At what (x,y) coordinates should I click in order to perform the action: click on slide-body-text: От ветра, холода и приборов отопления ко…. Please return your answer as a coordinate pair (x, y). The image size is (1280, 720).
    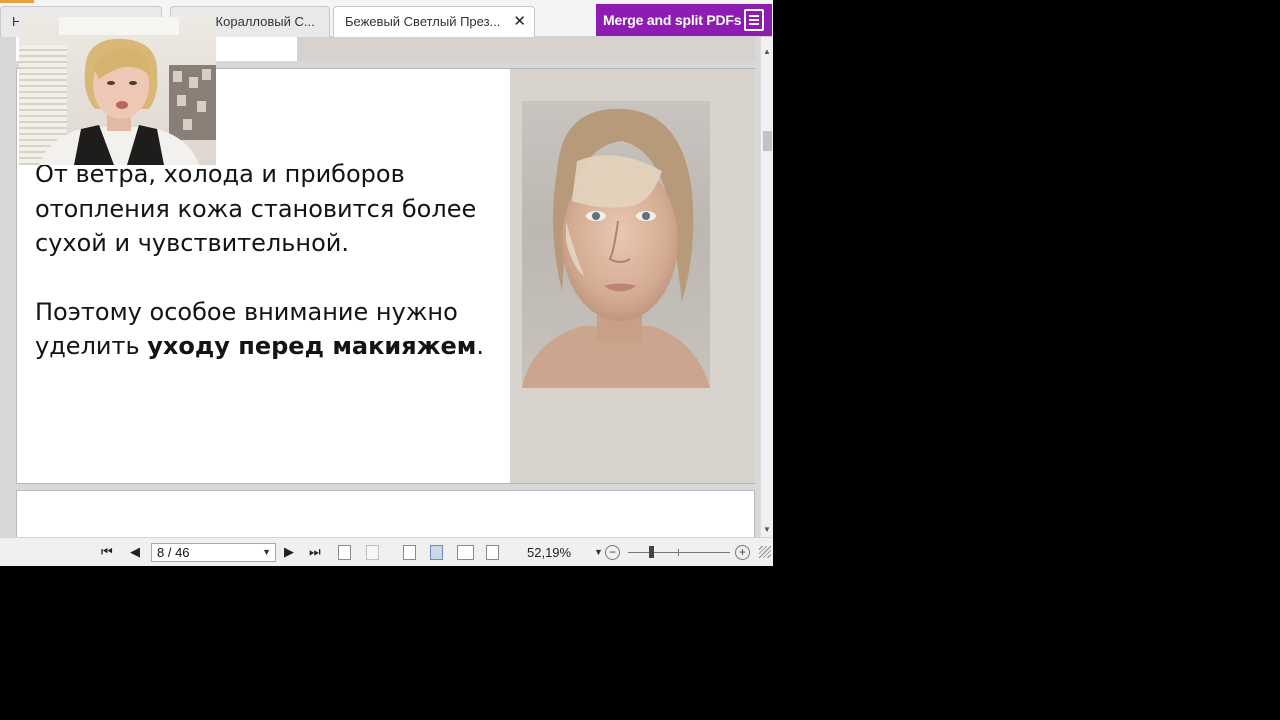
    Looking at the image, I should click on (270, 277).